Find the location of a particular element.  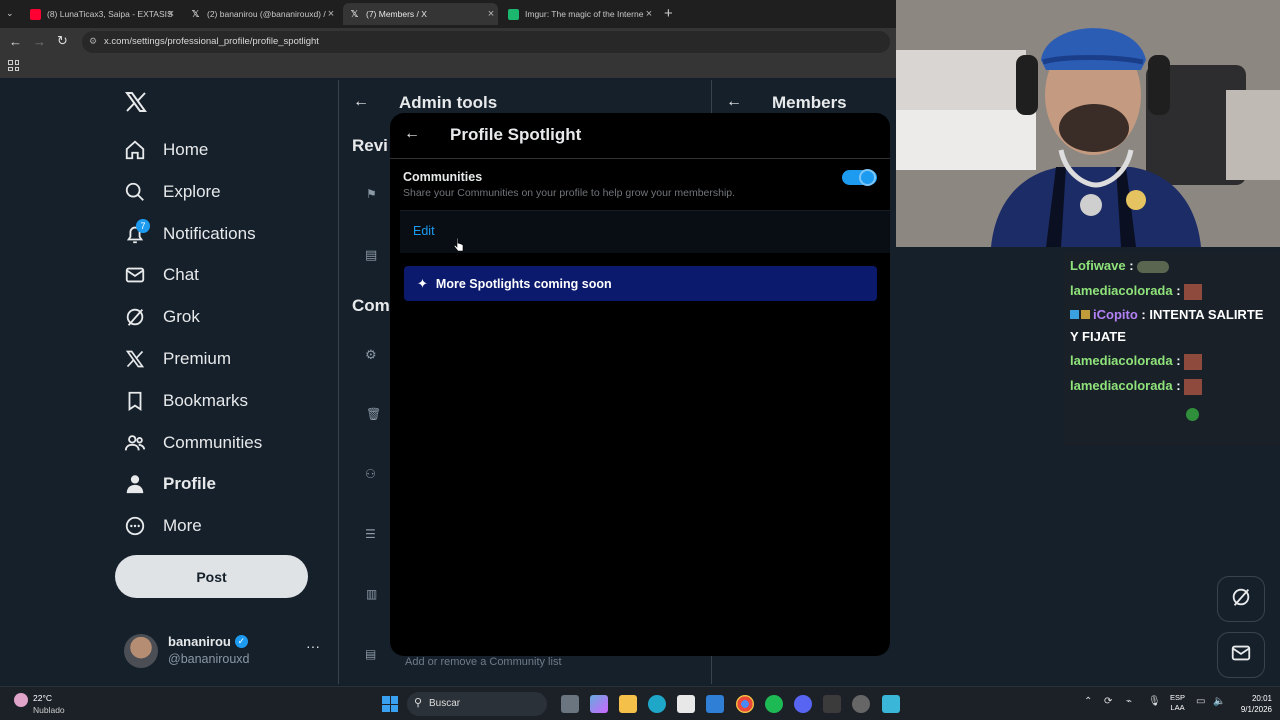

youtube-icon is located at coordinates (35, 14).